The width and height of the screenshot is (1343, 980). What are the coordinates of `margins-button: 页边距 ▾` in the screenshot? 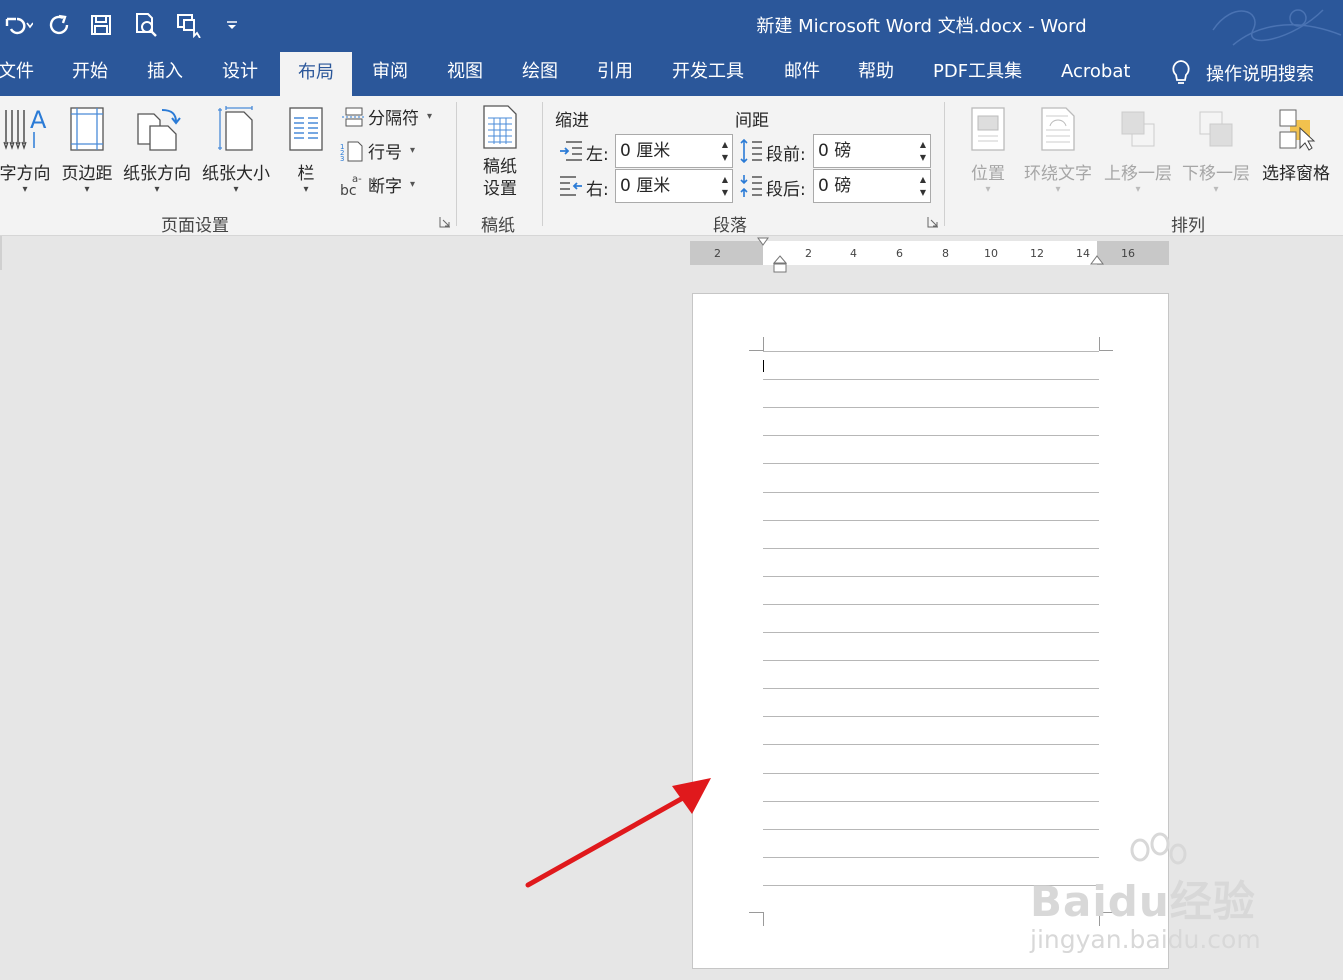 It's located at (87, 150).